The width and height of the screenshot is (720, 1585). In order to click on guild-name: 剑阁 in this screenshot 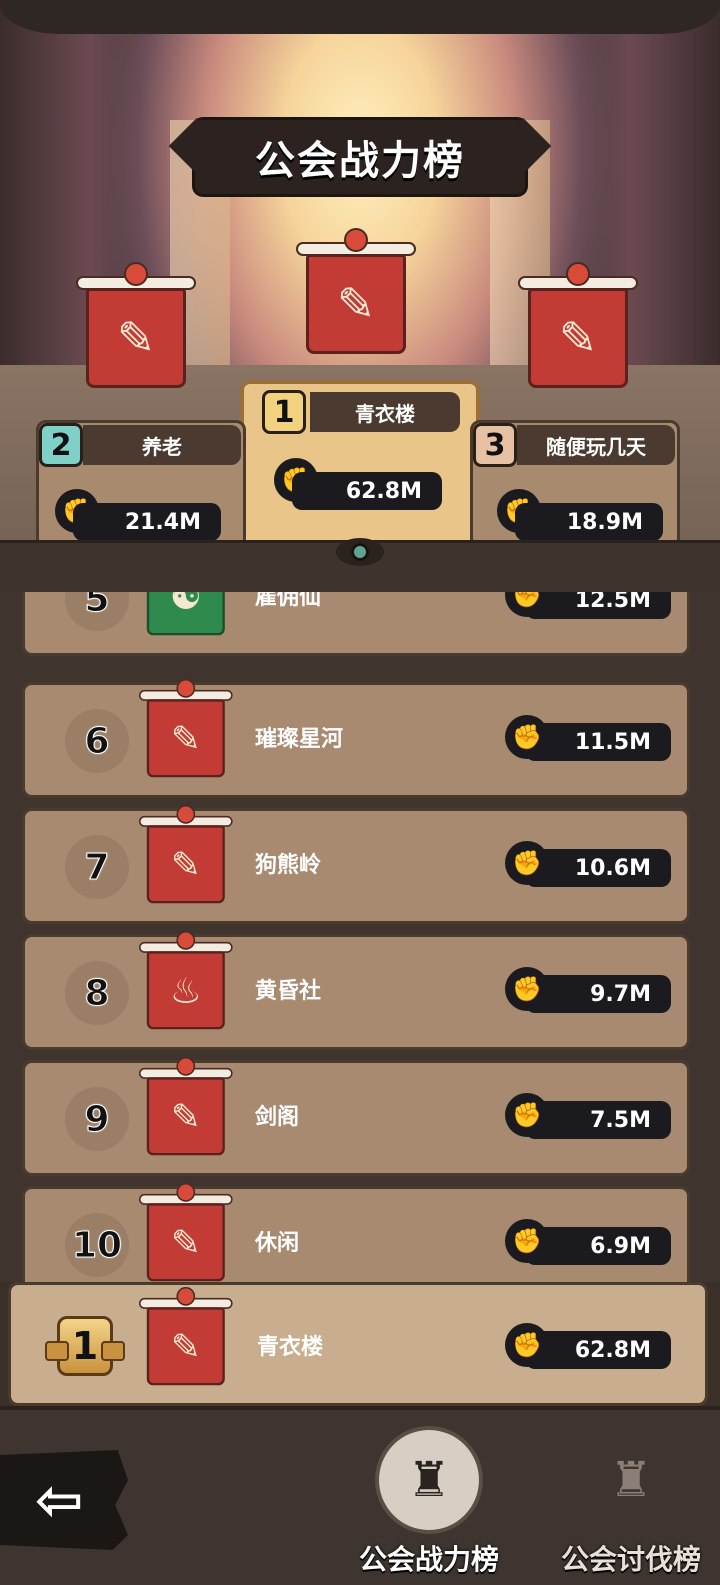, I will do `click(277, 1117)`.